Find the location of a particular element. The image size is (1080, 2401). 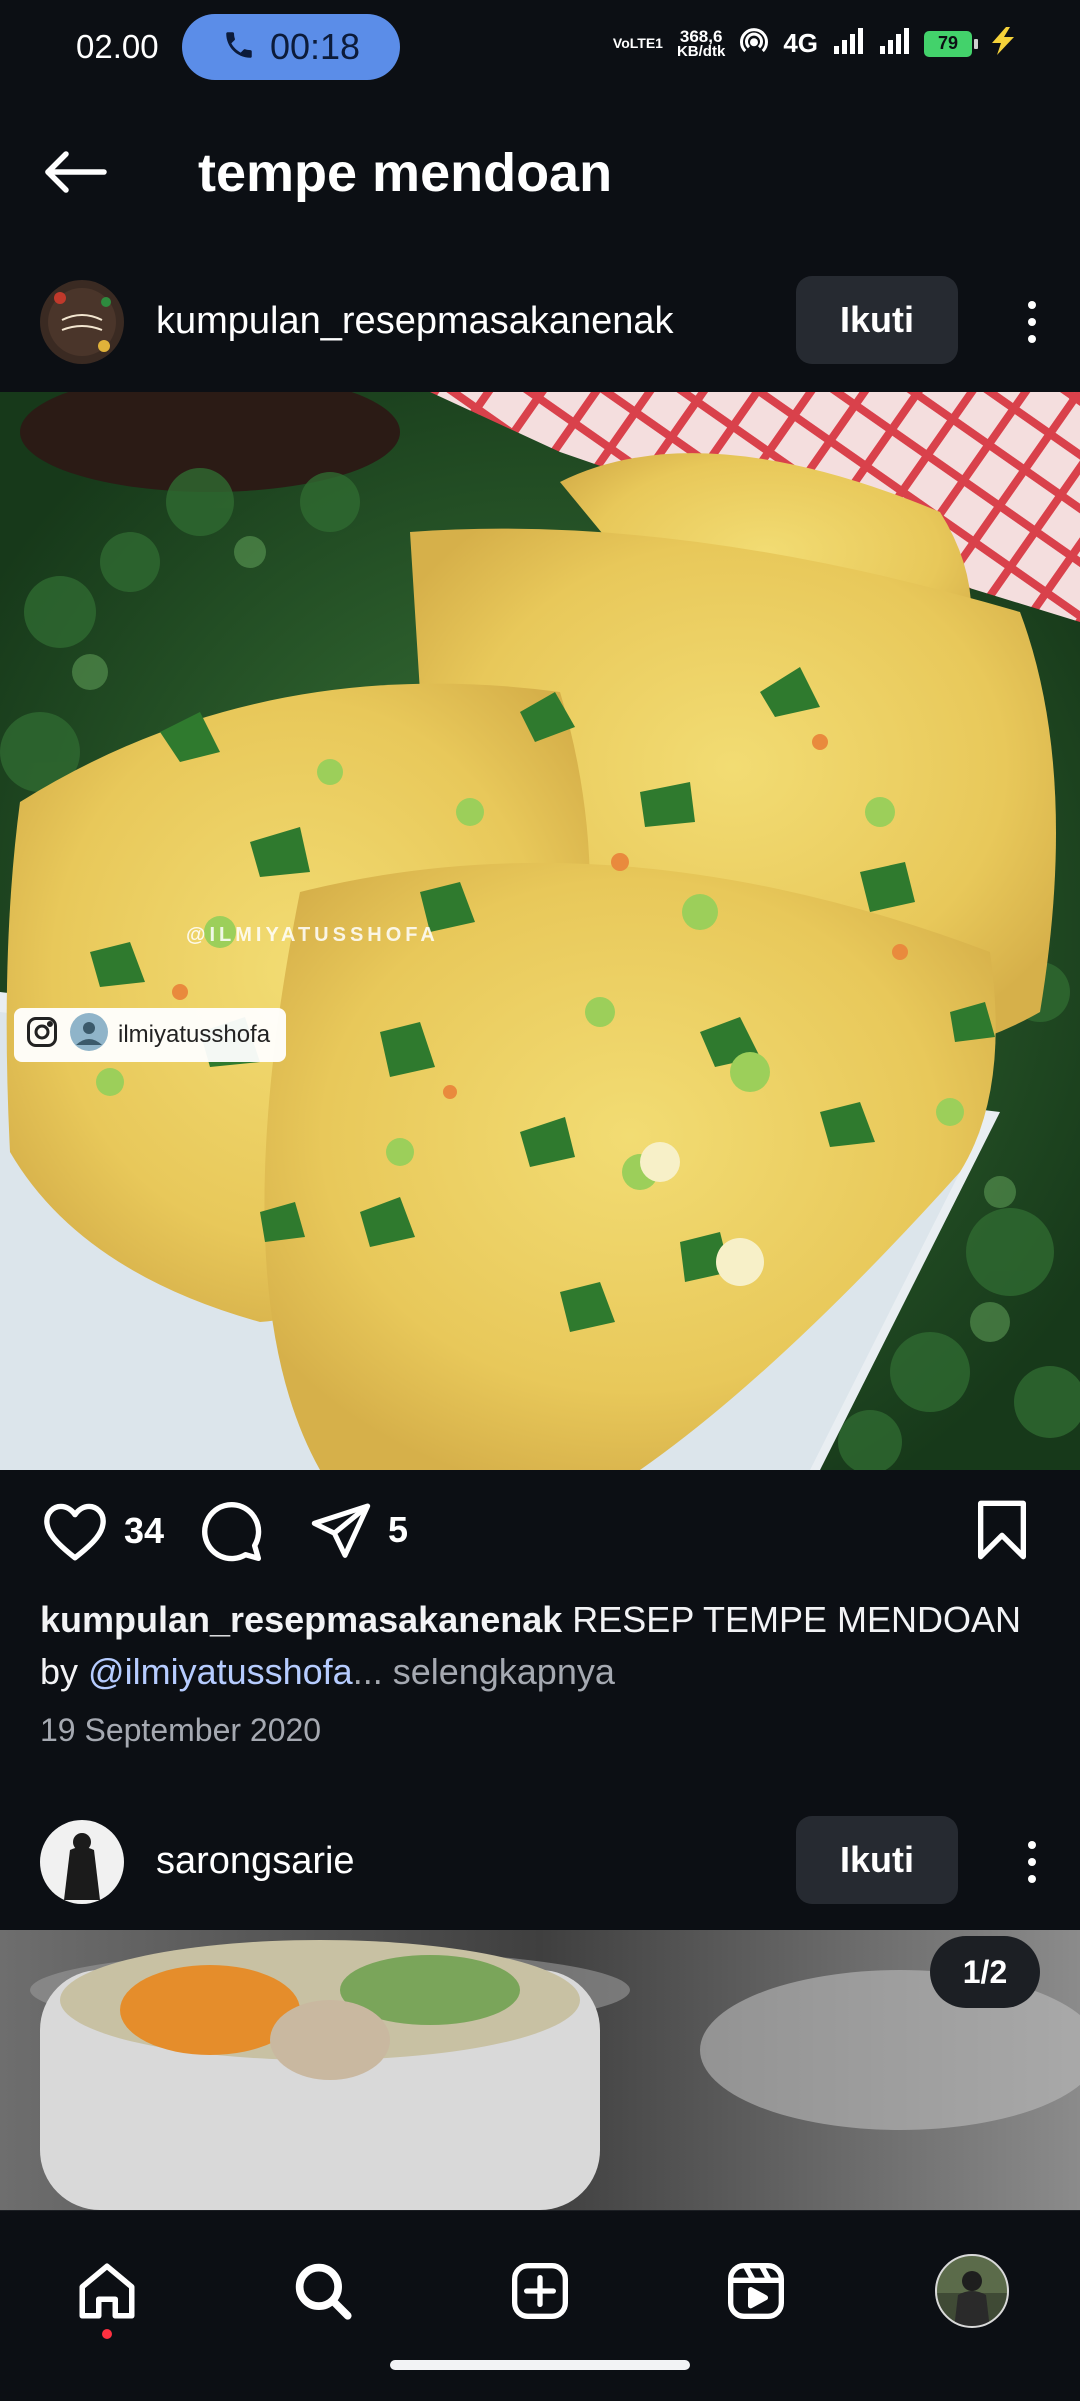

post-username: kumpulan_resepmasakanenak is located at coordinates (415, 321).